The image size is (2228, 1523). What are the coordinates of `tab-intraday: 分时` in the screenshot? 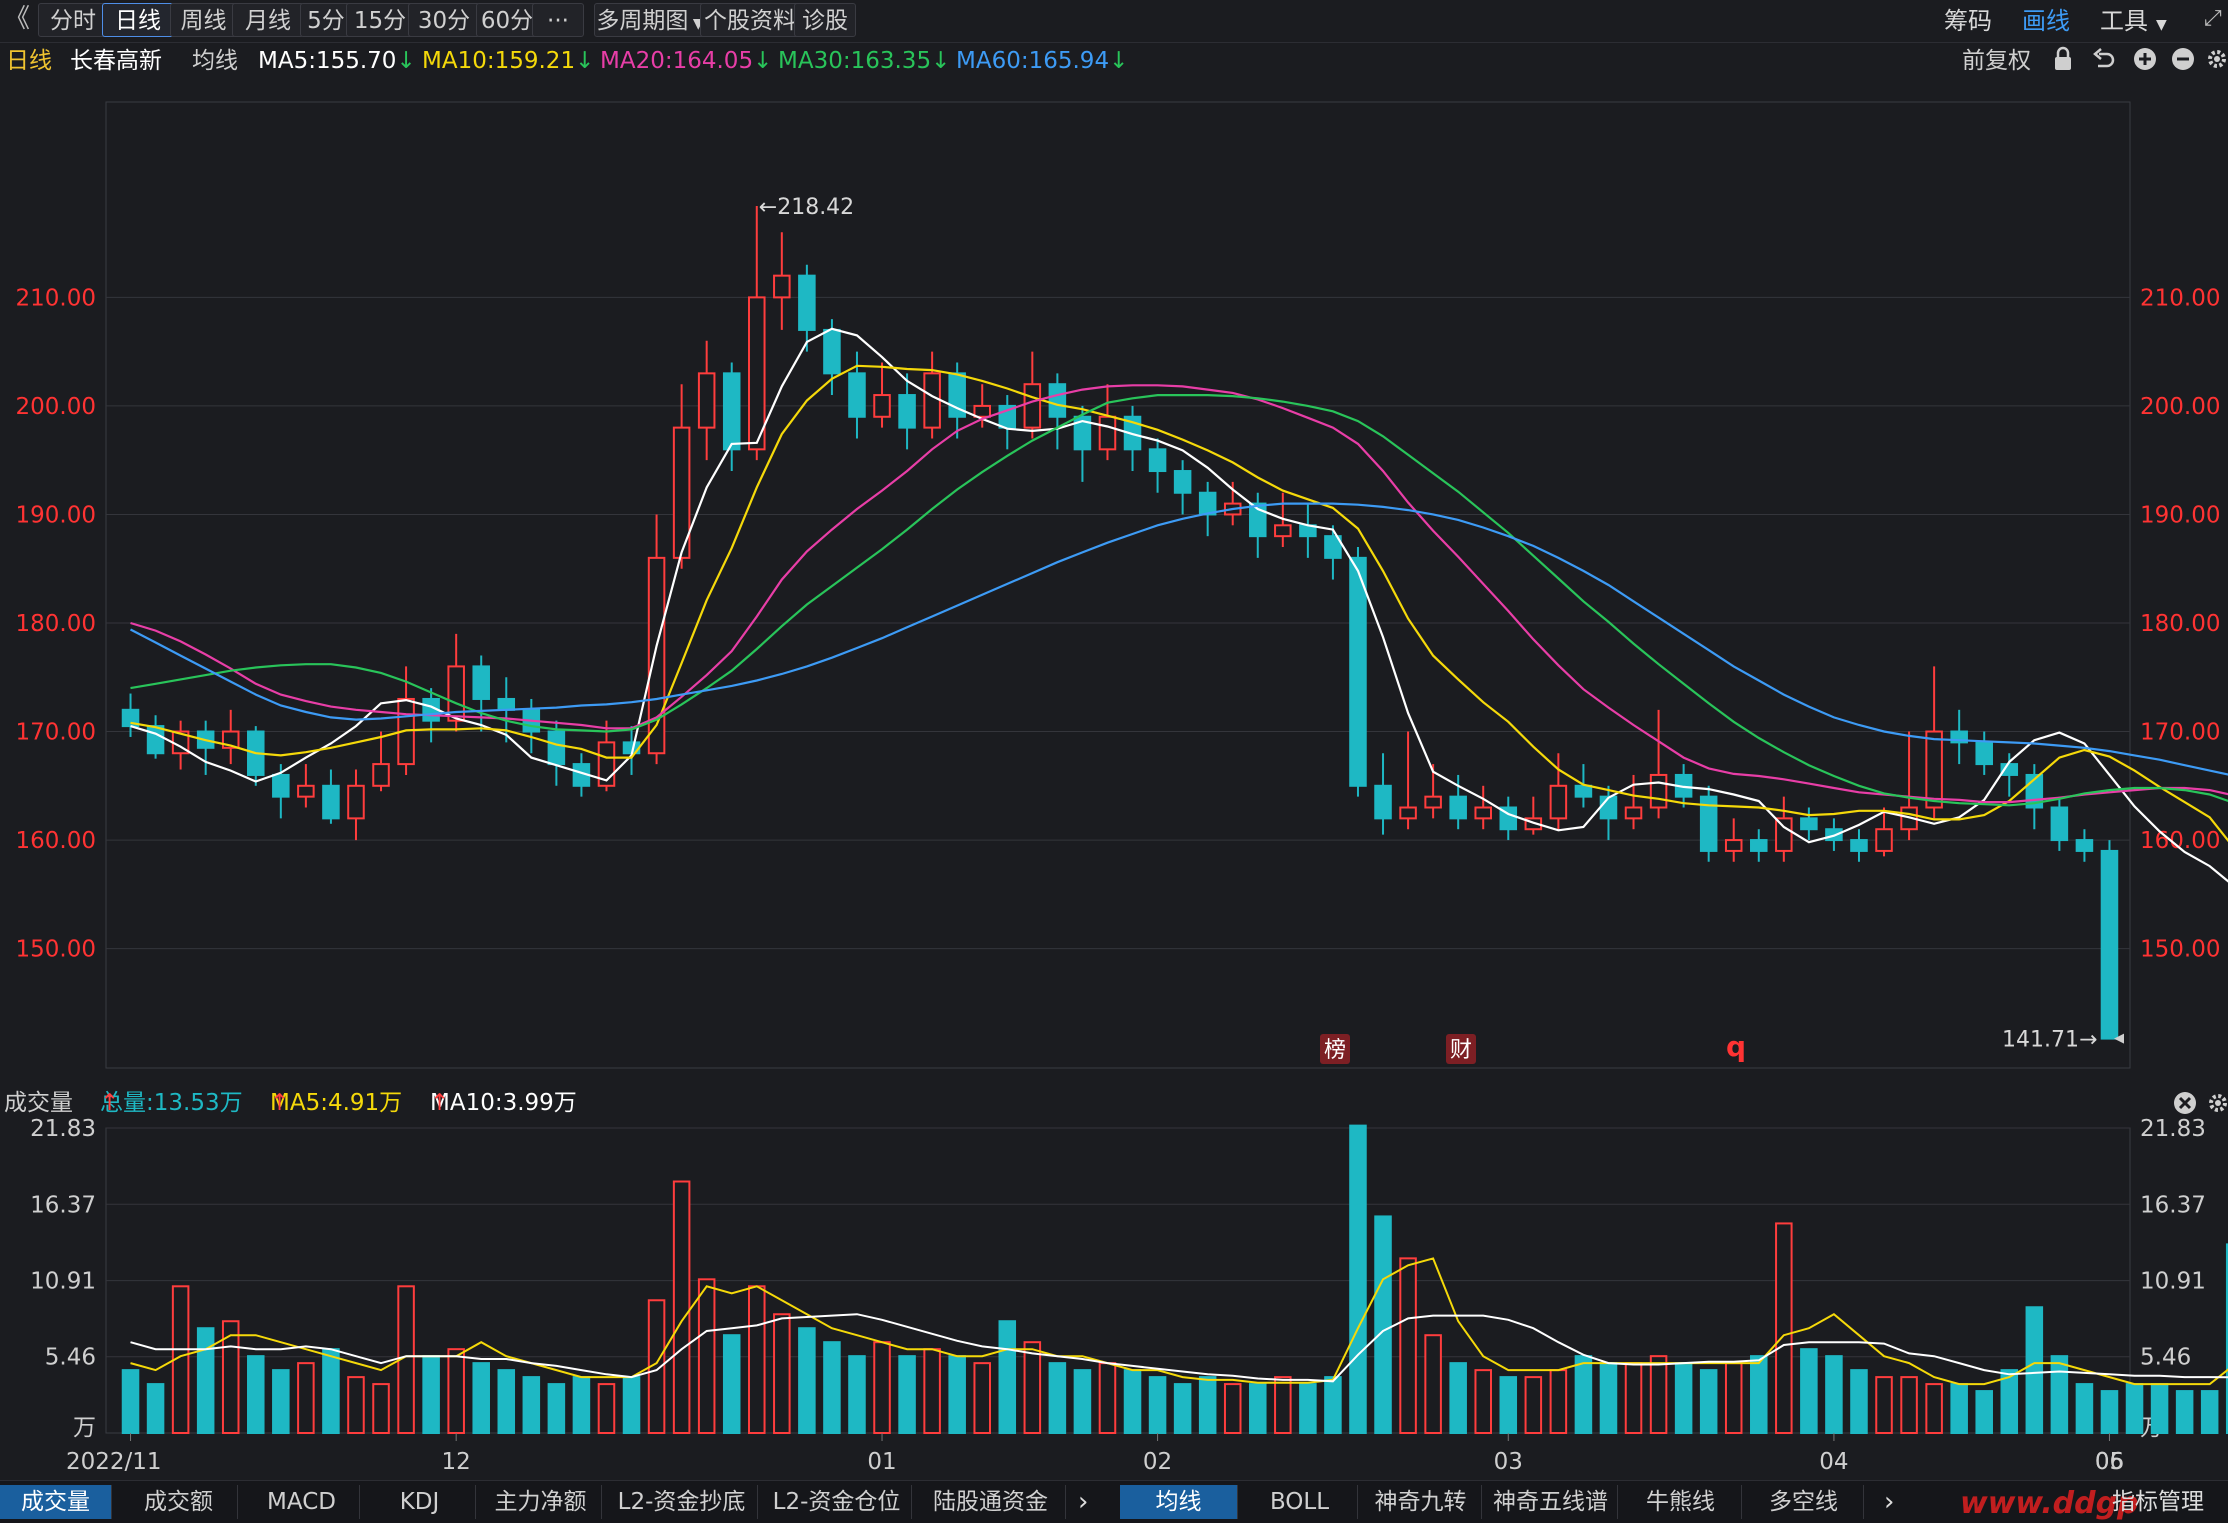 It's located at (73, 20).